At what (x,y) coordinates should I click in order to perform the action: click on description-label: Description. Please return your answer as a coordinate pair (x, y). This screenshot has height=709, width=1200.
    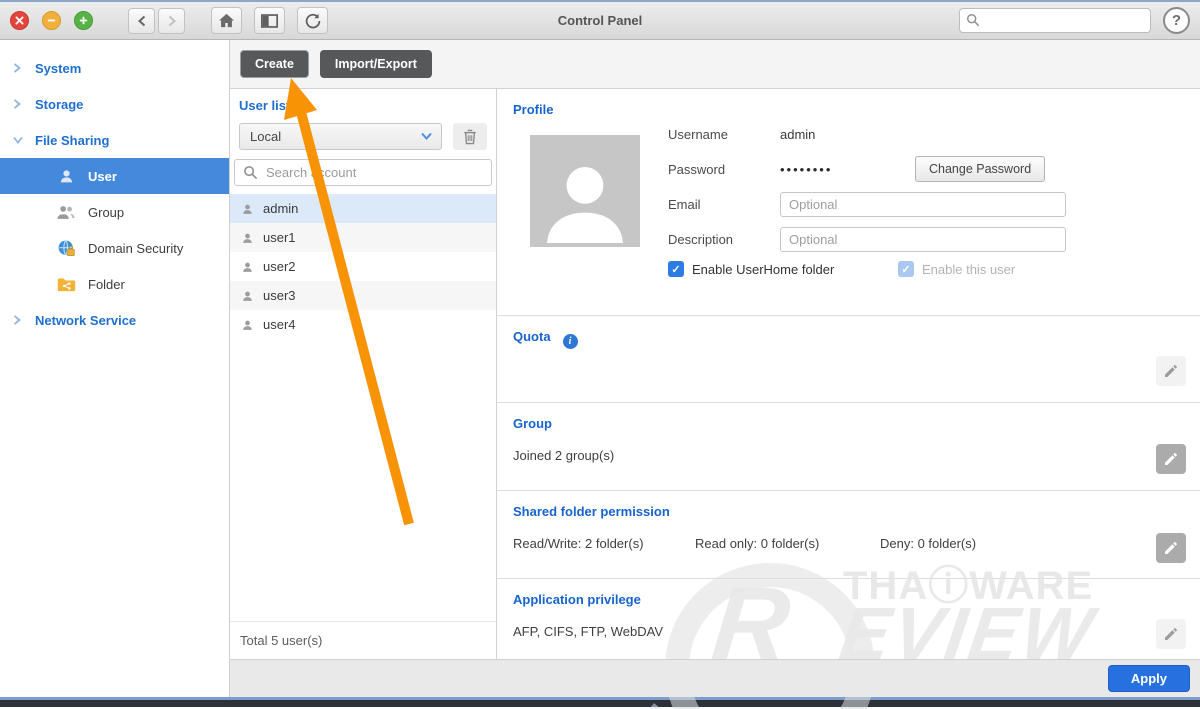
    Looking at the image, I should click on (701, 239).